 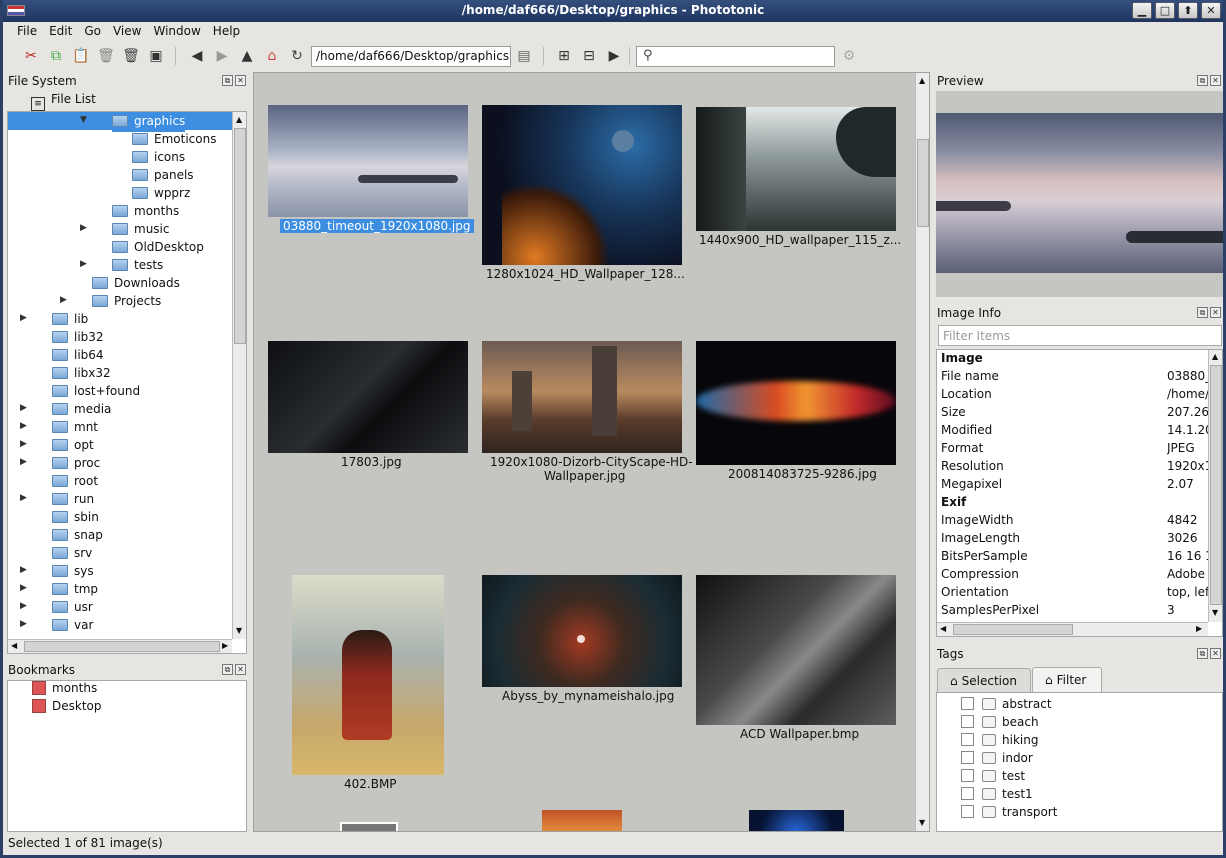 What do you see at coordinates (56, 56) in the screenshot?
I see `copy-to-icon: ⧉` at bounding box center [56, 56].